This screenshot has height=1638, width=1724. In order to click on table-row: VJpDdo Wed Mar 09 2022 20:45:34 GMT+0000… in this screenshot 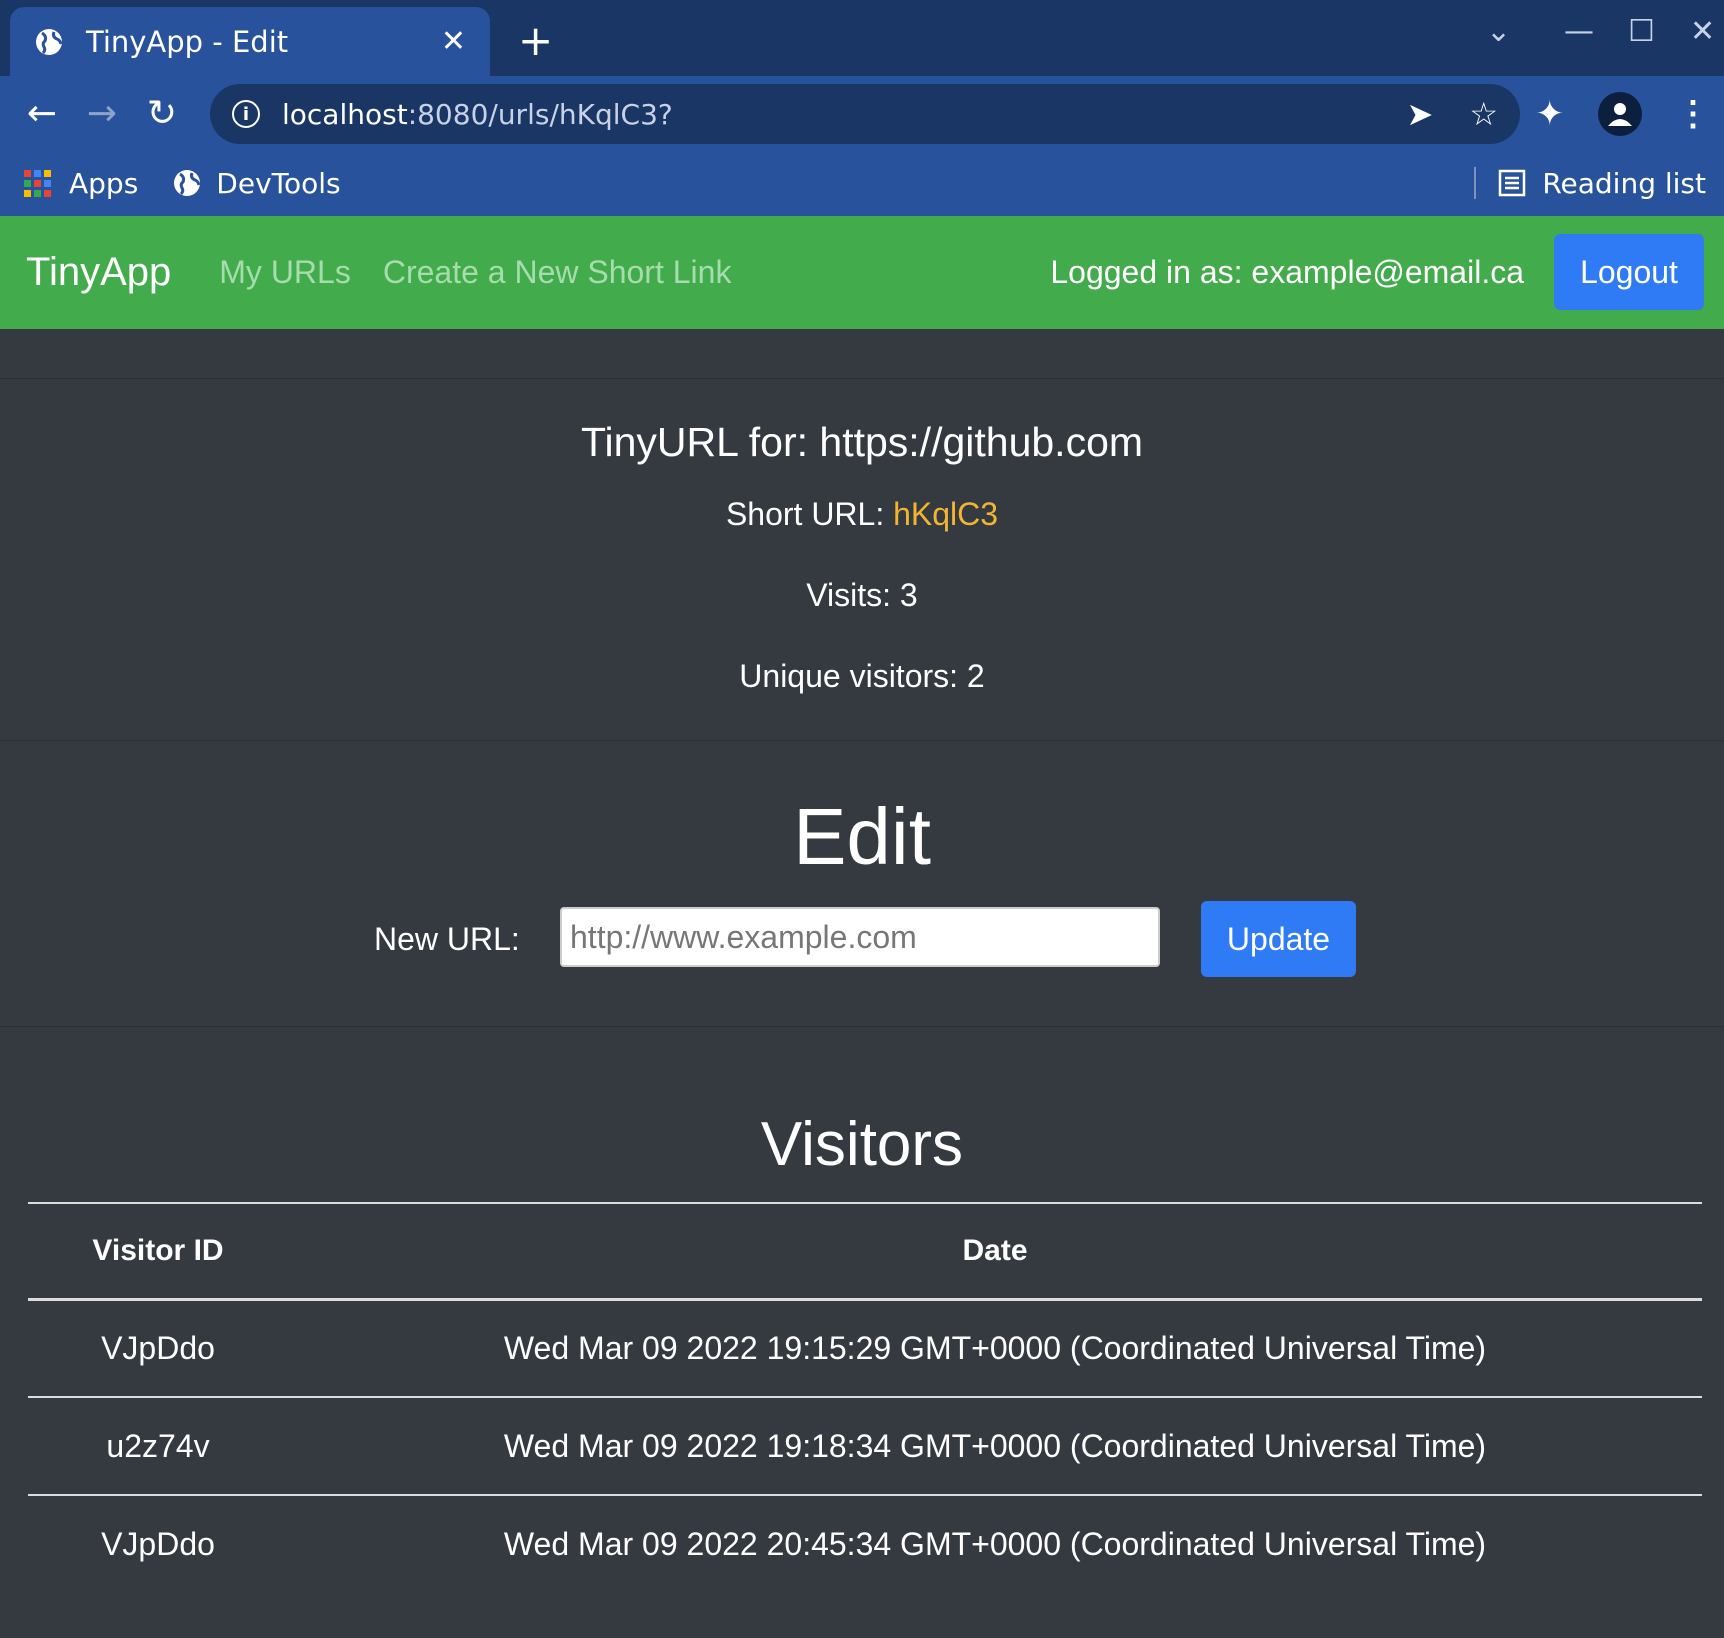, I will do `click(865, 1544)`.